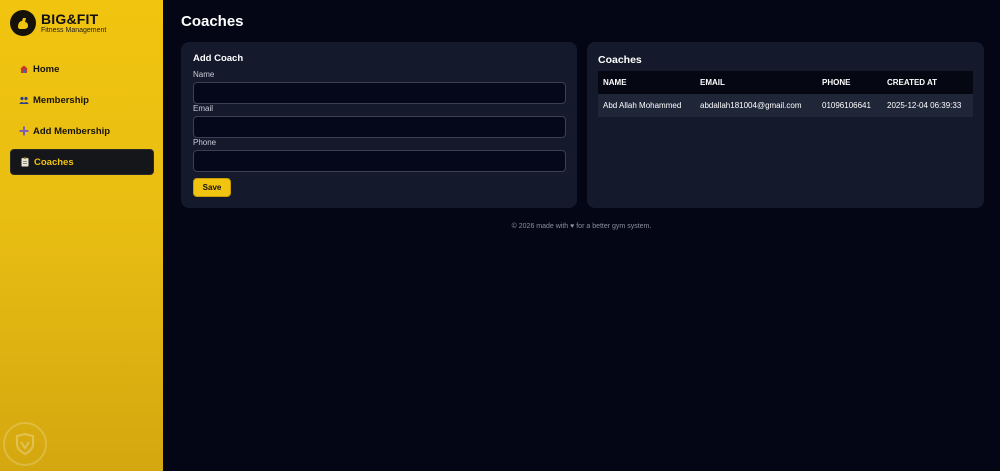 The width and height of the screenshot is (1000, 471). I want to click on column-header-name: NAME, so click(646, 82).